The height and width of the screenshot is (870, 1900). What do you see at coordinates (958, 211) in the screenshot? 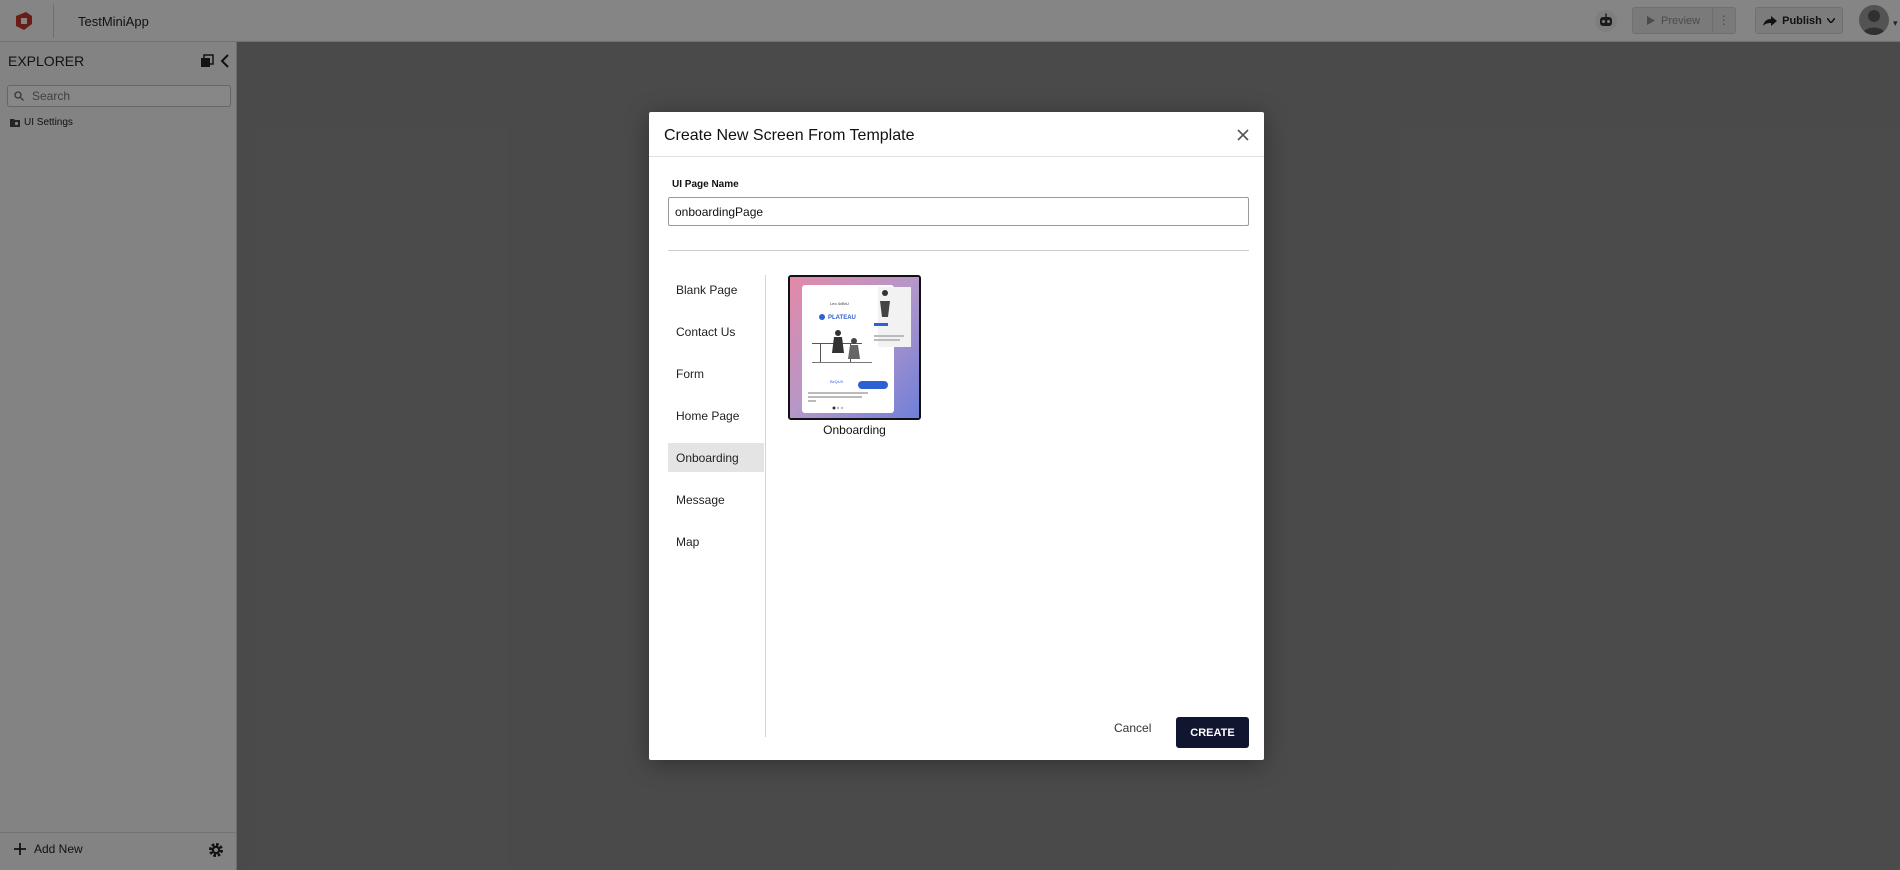
I see `page-name-input` at bounding box center [958, 211].